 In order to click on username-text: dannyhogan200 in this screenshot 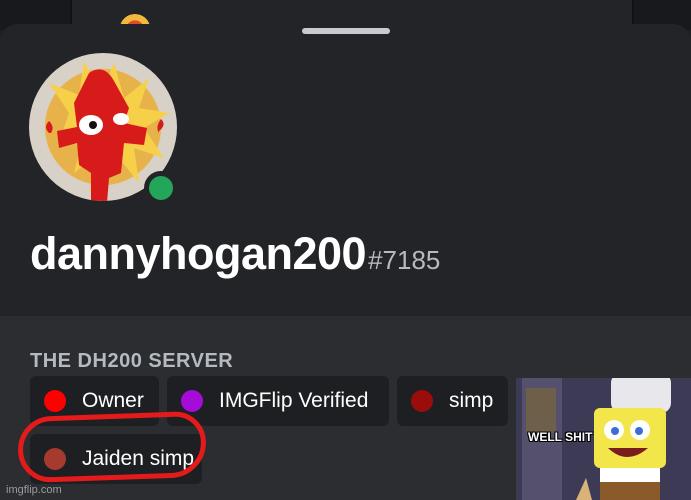, I will do `click(198, 253)`.